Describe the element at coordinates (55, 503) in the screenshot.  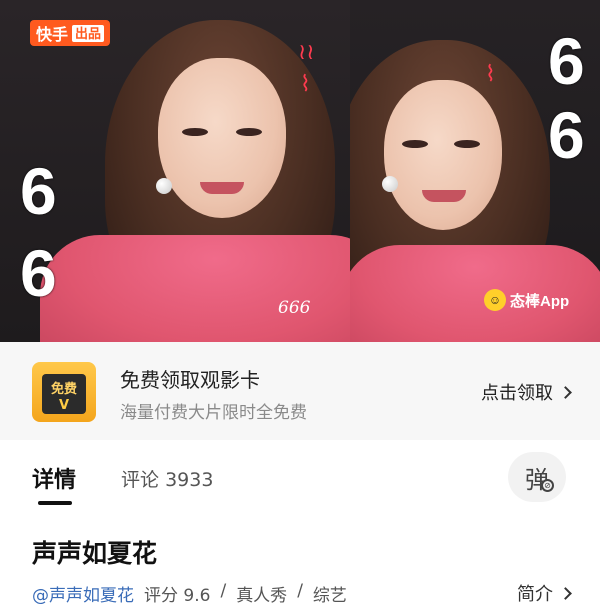
I see `active-tab-indicator` at that location.